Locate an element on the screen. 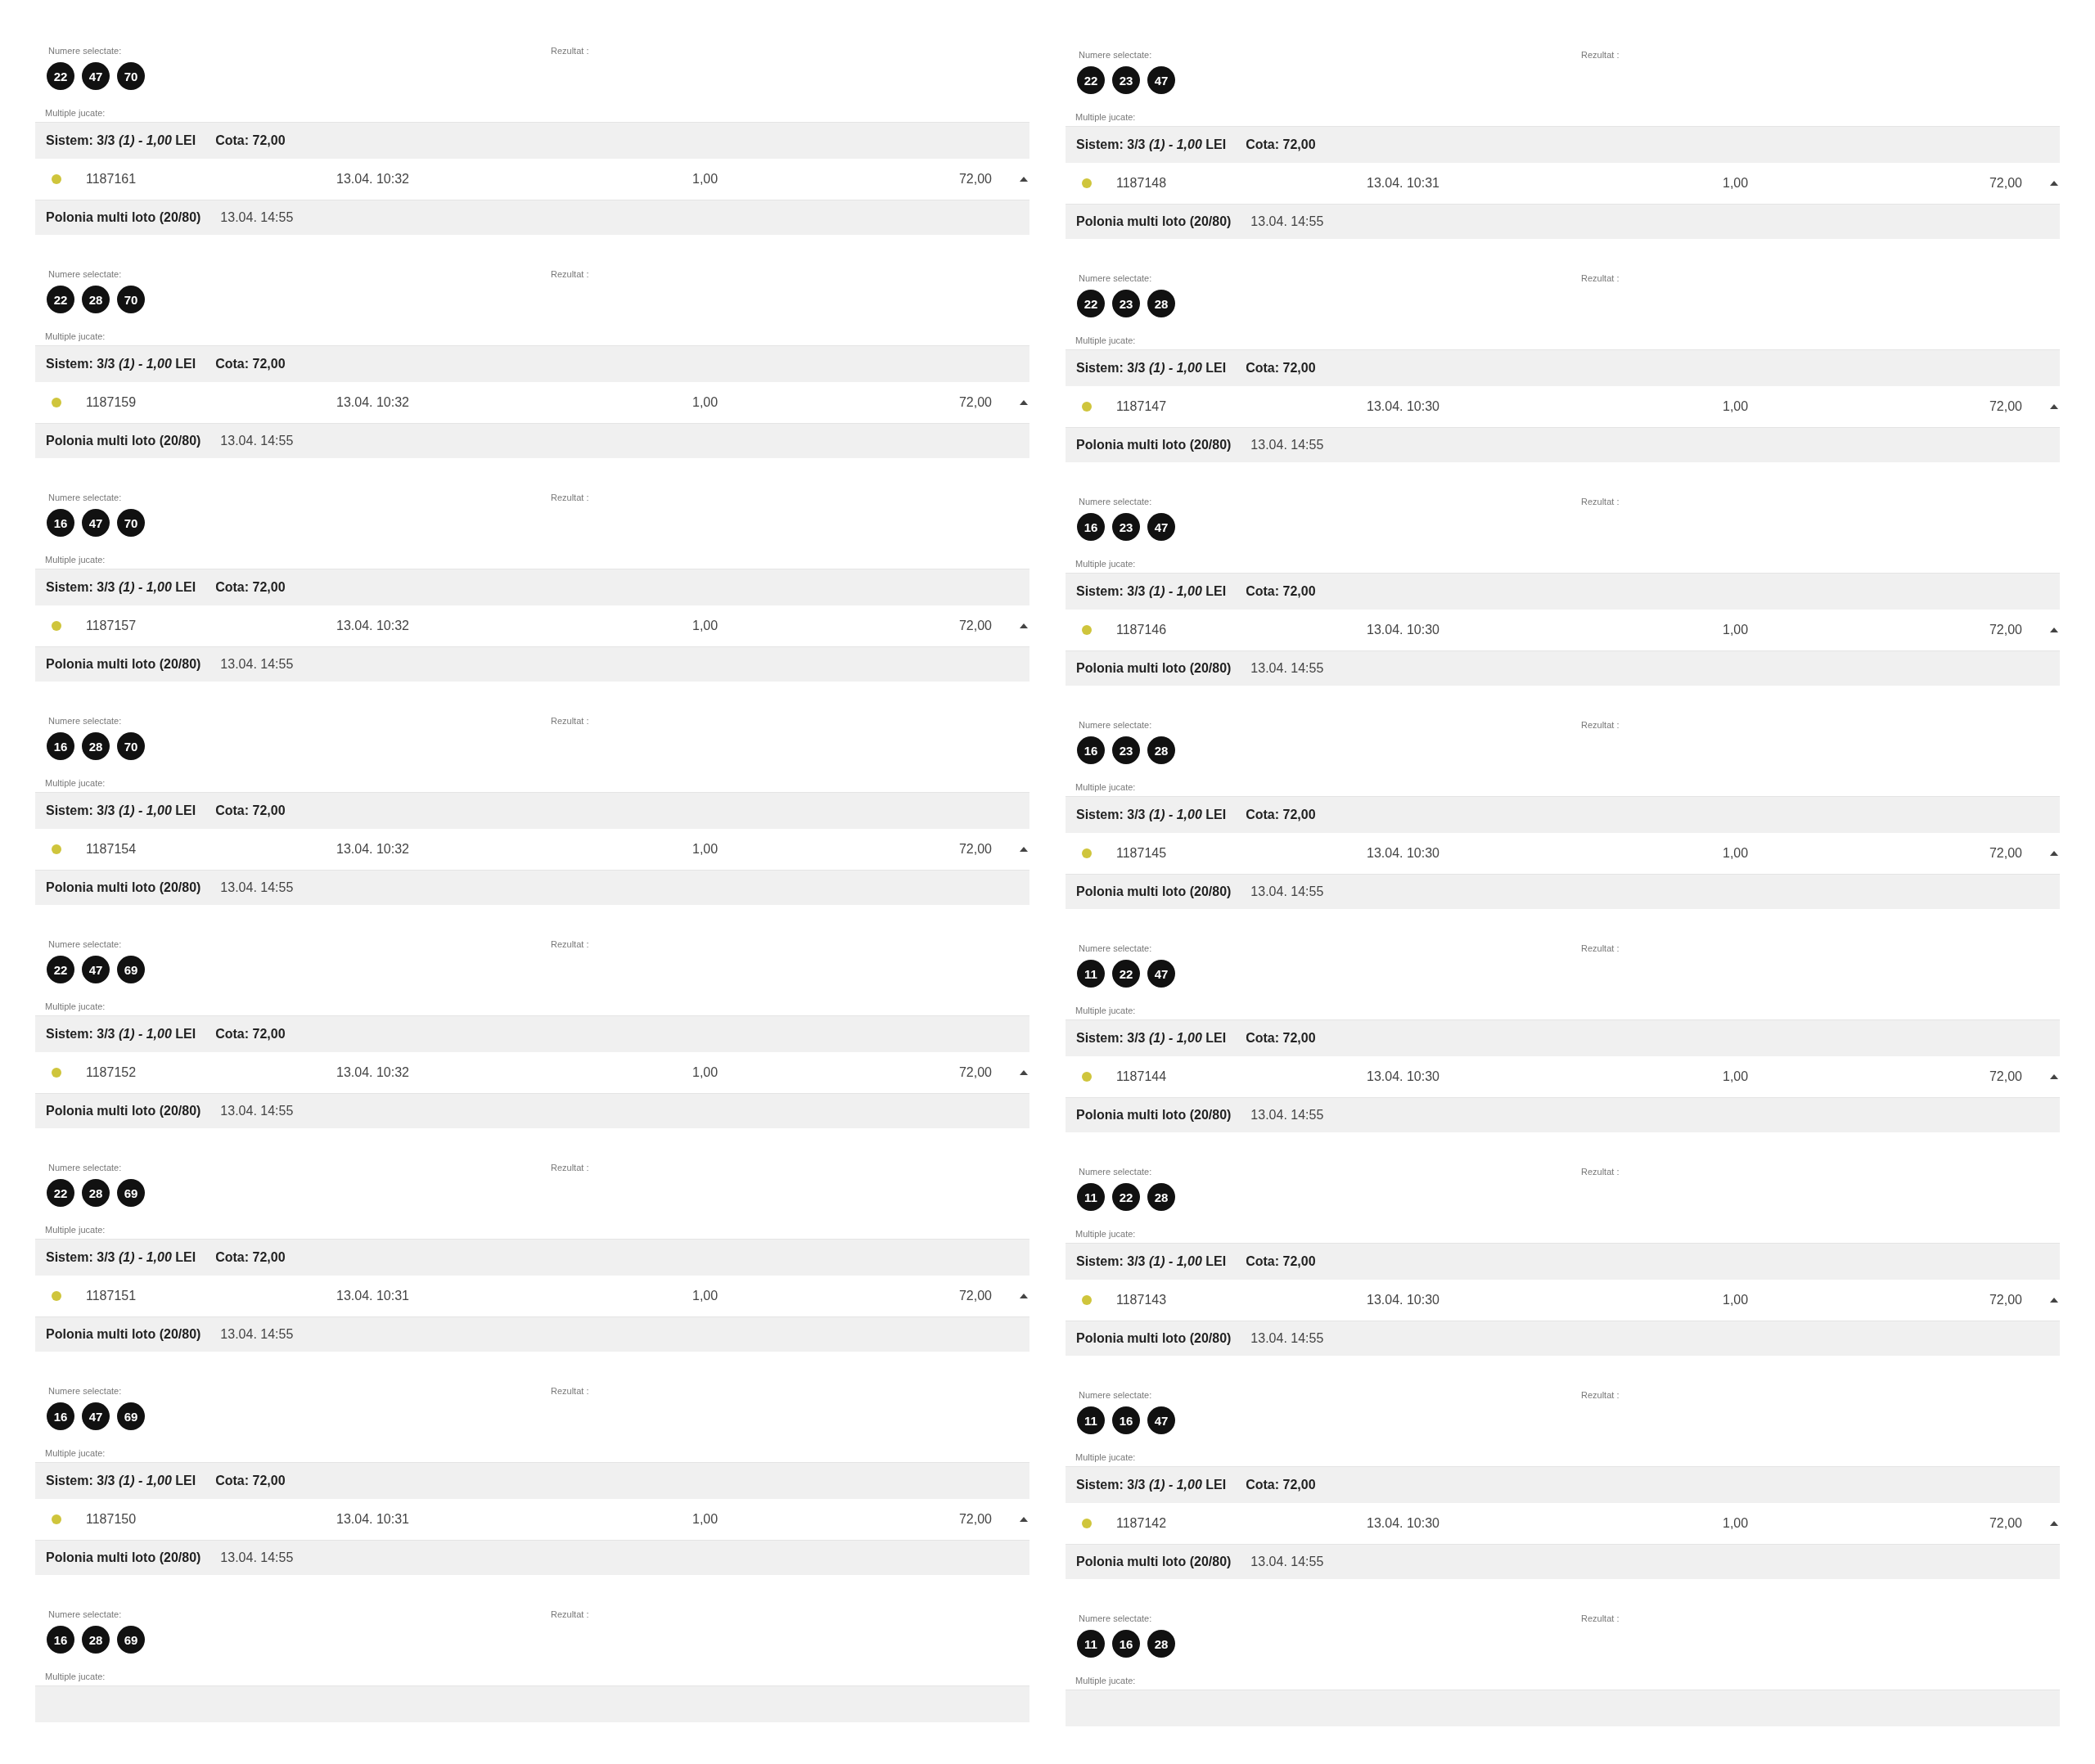 This screenshot has height=1764, width=2095. ticket-id: 1187143 is located at coordinates (1142, 1300).